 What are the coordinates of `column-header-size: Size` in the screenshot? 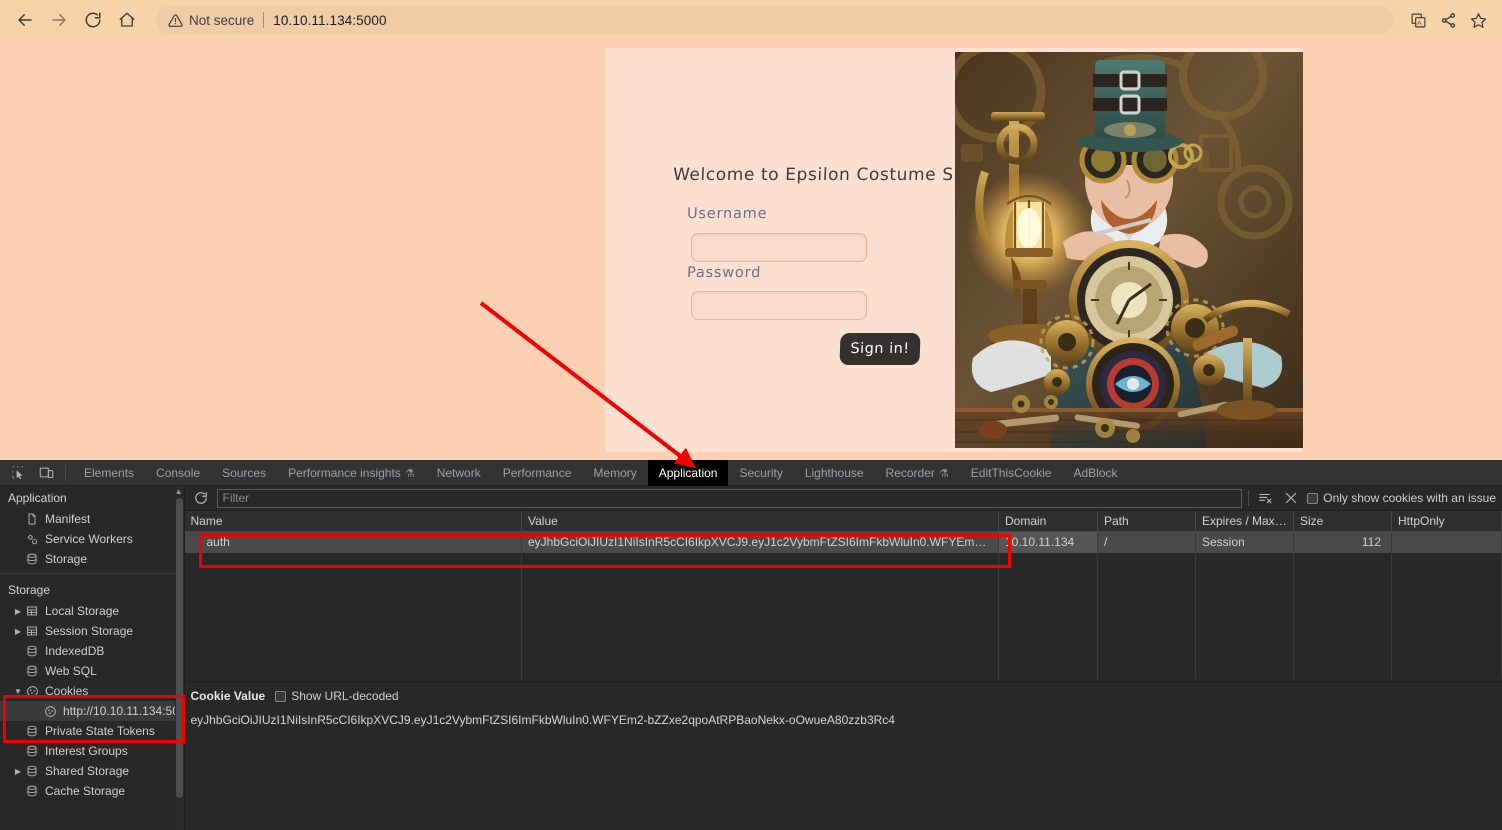 It's located at (1342, 521).